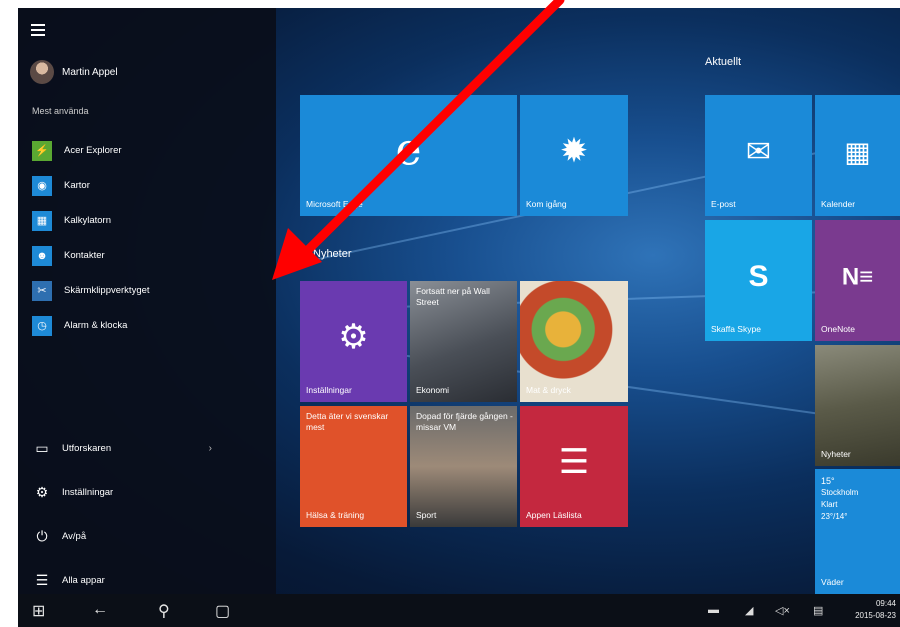 Image resolution: width=900 pixels, height=627 pixels. I want to click on arrow-shaft, so click(430, 131).